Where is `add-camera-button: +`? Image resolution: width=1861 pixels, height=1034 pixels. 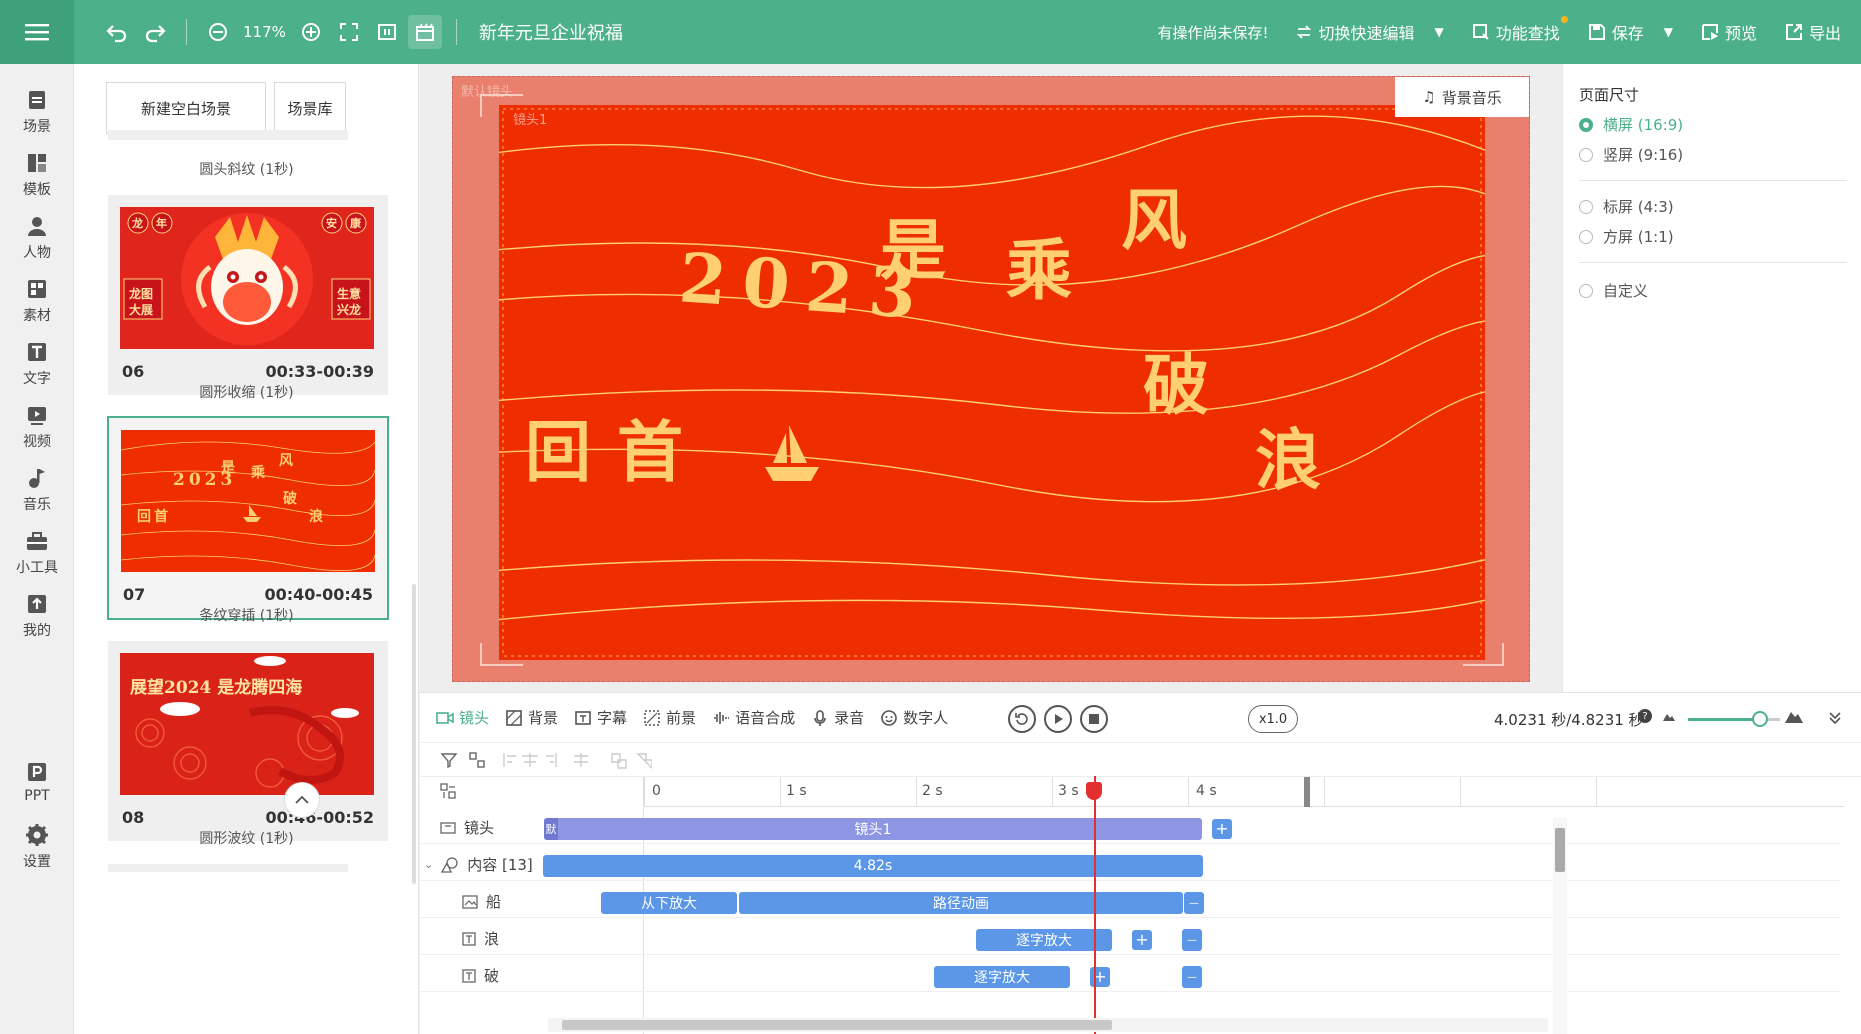
add-camera-button: + is located at coordinates (1222, 829).